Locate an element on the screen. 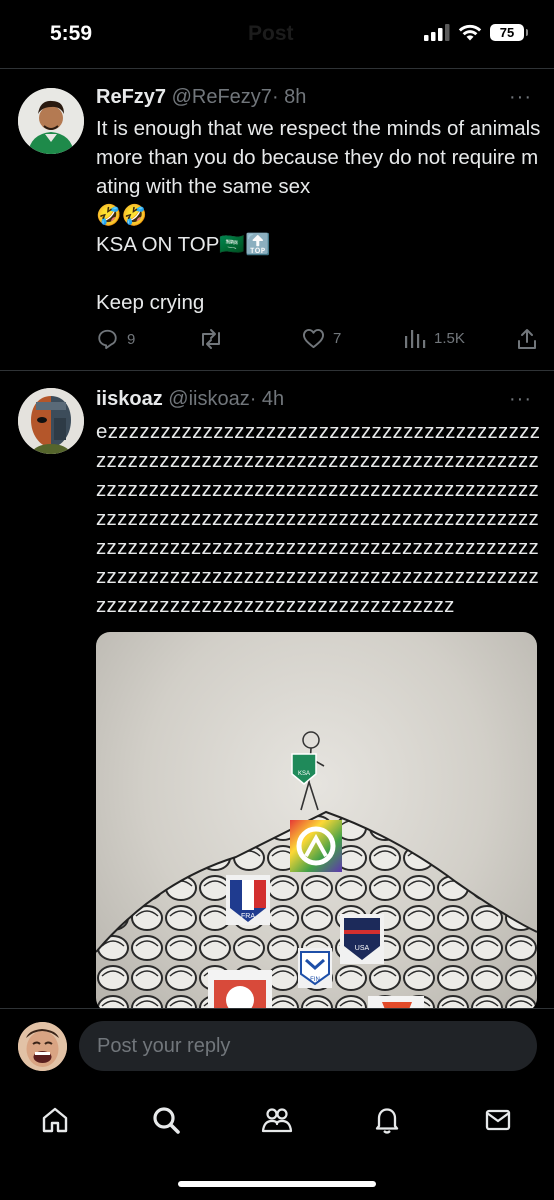  views-icon is located at coordinates (415, 339).